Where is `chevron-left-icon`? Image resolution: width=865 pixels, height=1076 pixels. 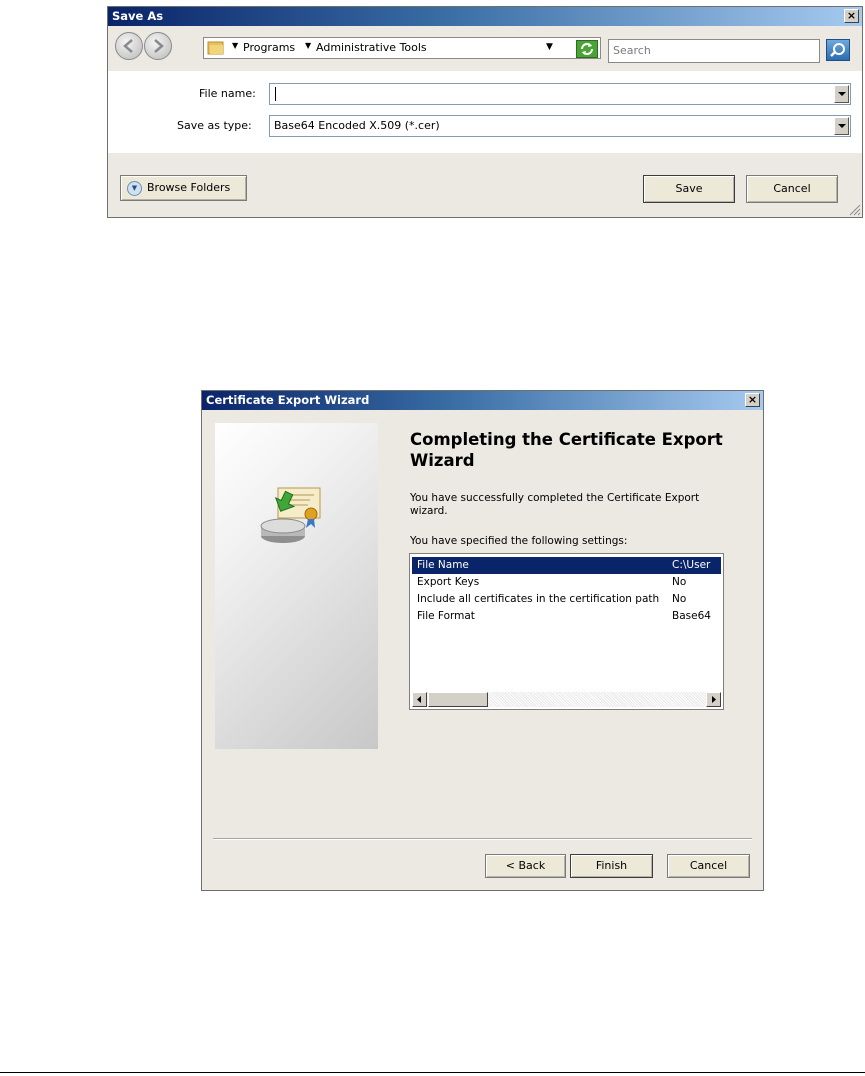
chevron-left-icon is located at coordinates (419, 699).